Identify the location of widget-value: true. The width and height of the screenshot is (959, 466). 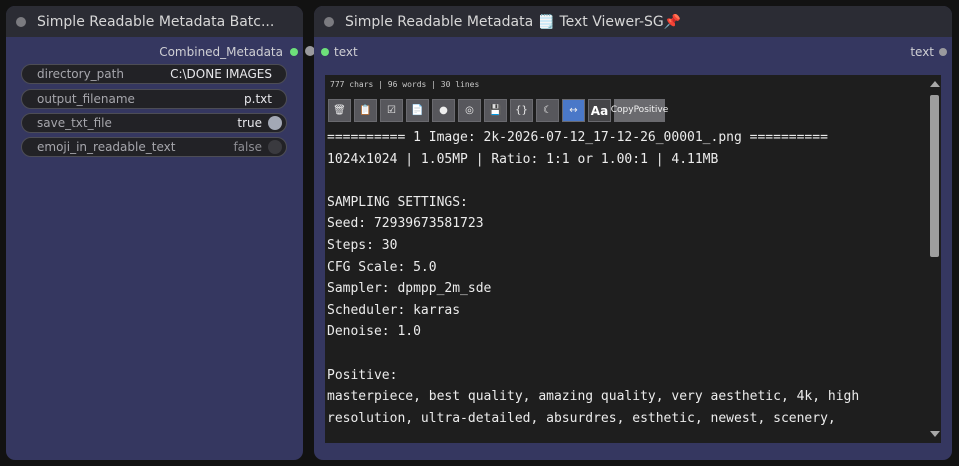
(249, 123).